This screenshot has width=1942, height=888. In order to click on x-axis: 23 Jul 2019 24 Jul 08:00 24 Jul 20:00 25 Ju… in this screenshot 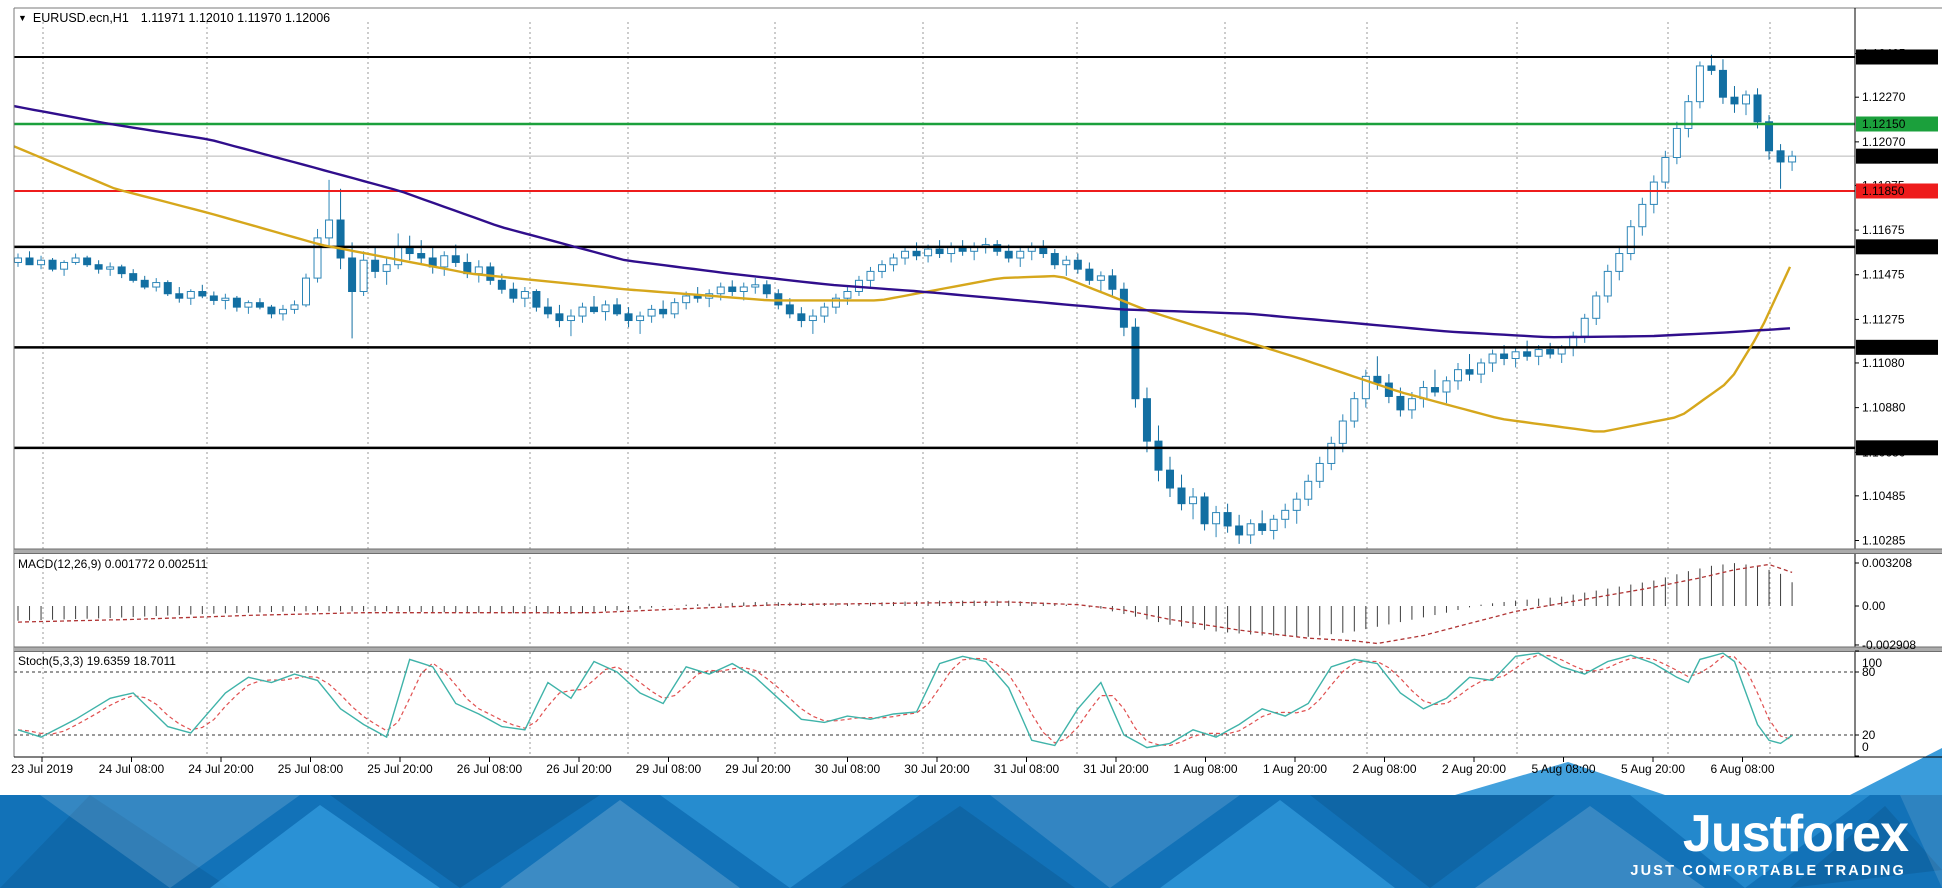, I will do `click(893, 766)`.